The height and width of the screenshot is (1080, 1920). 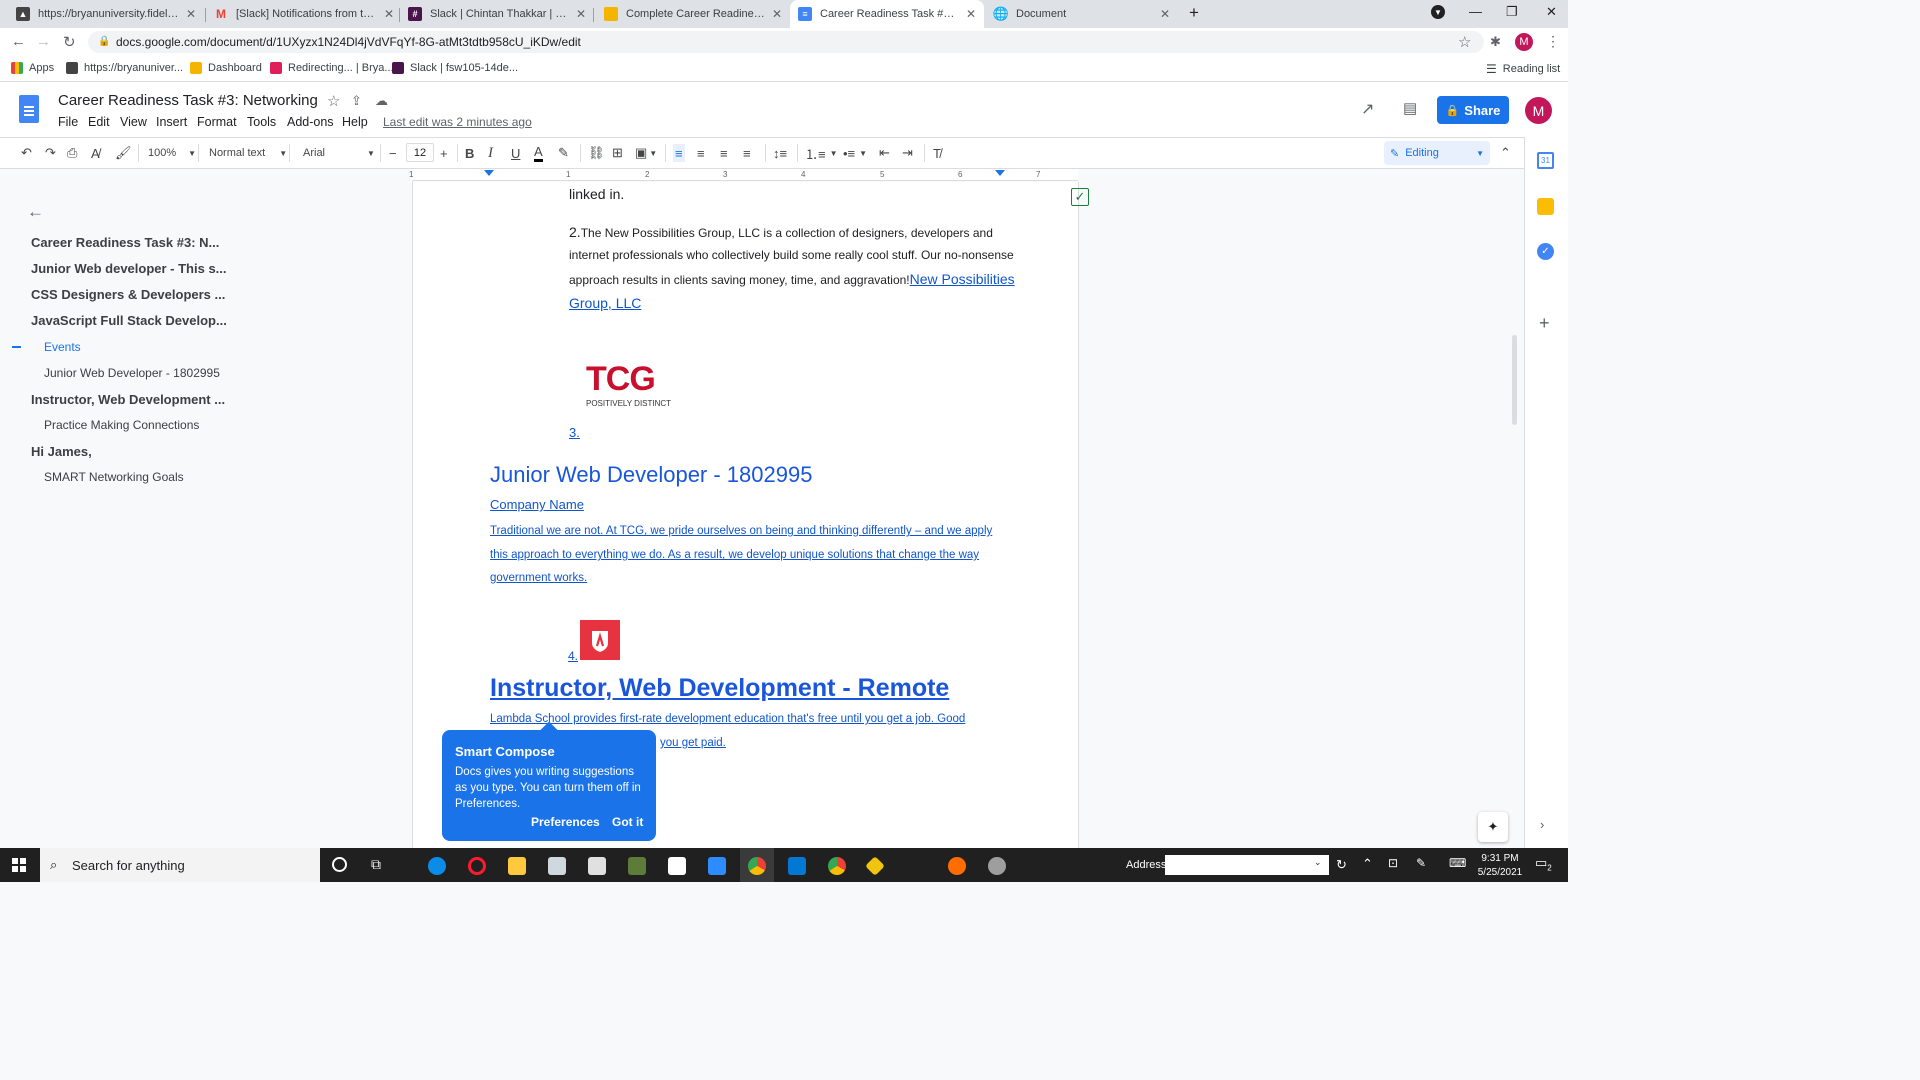 What do you see at coordinates (1082, 14) in the screenshot?
I see `browser-tab-document: 🌐 Document ✕` at bounding box center [1082, 14].